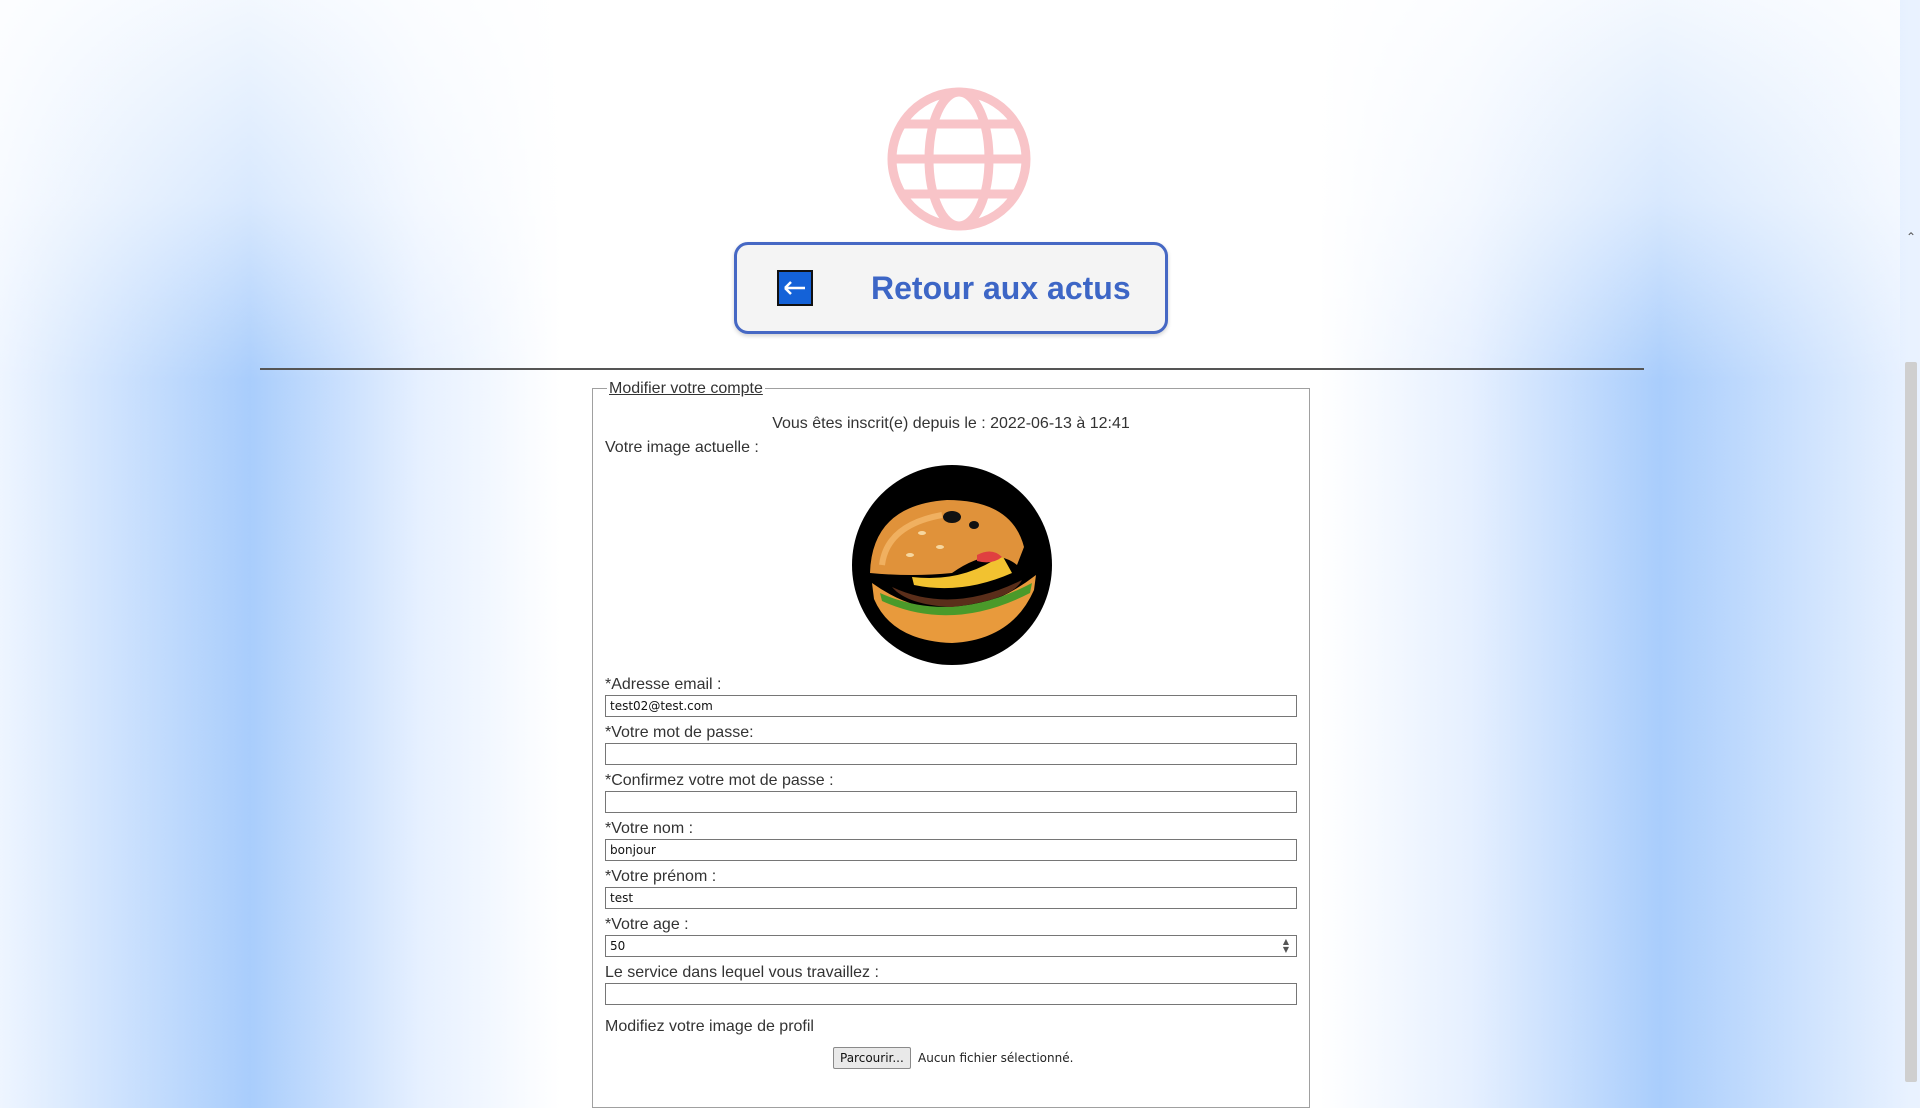  I want to click on no-file-text: Aucun fichier sélectionné., so click(996, 1058).